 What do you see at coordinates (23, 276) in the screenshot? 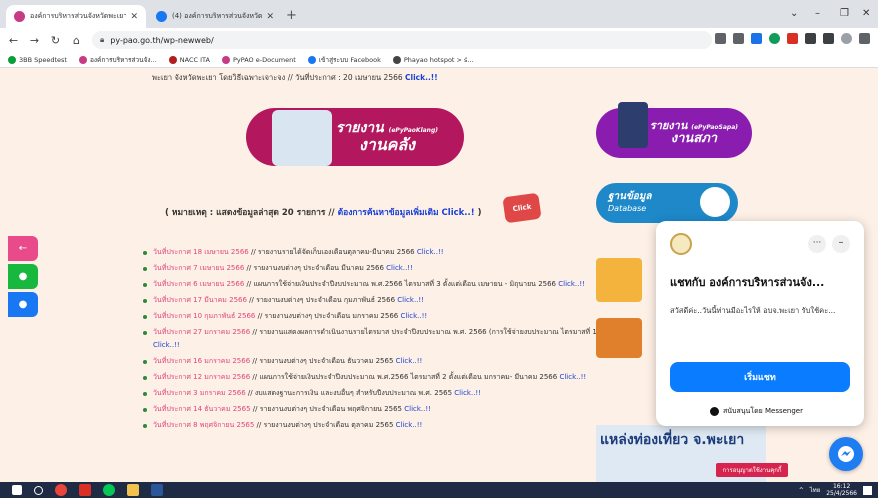
I see `side-line-button: ●` at bounding box center [23, 276].